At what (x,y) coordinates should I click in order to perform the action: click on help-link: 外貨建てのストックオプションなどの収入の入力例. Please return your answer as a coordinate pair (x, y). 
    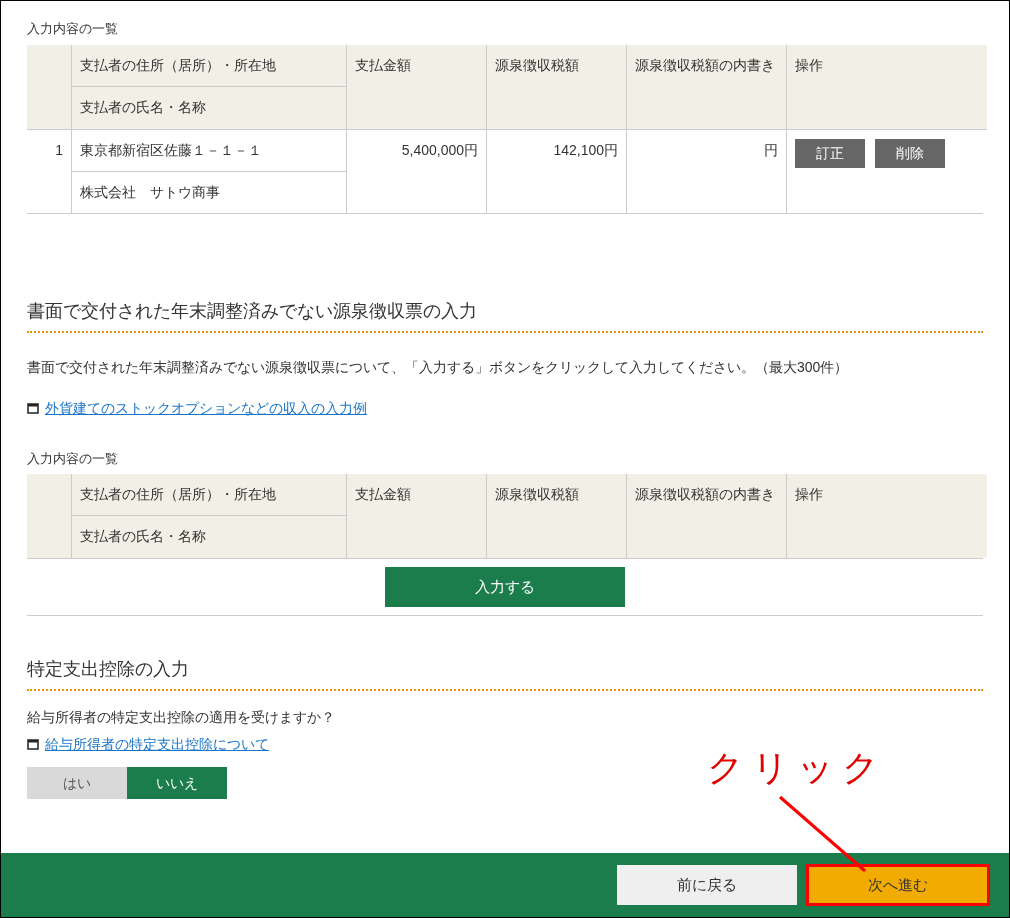
    Looking at the image, I should click on (206, 408).